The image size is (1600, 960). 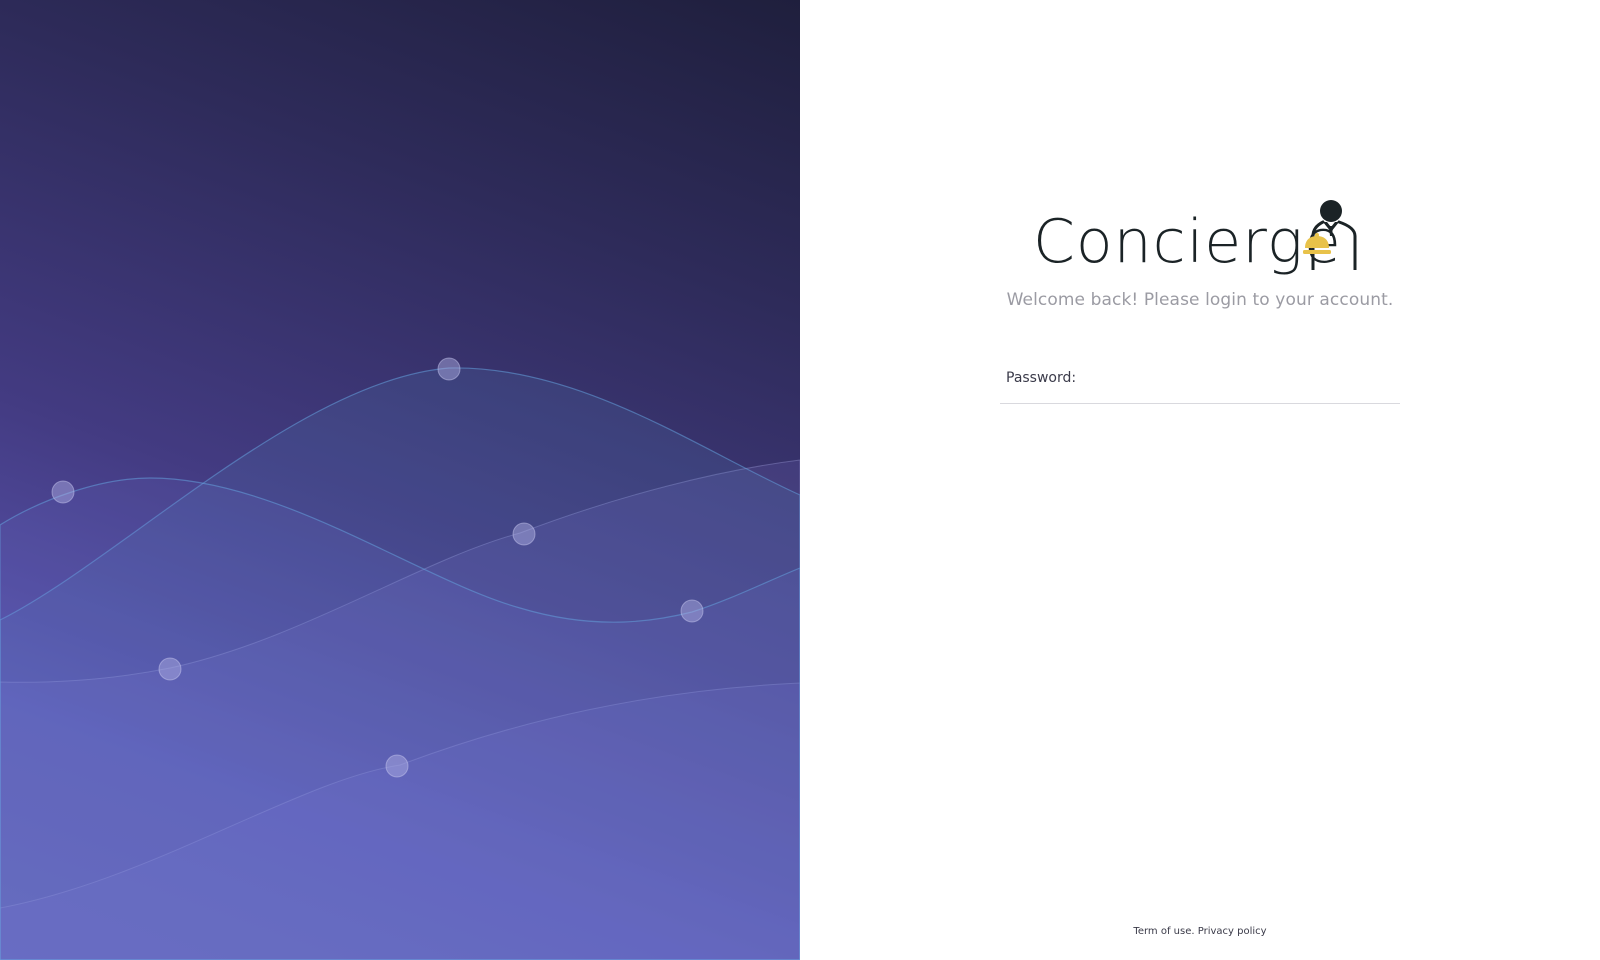 What do you see at coordinates (1330, 235) in the screenshot?
I see `concierge-butler-bell-icon` at bounding box center [1330, 235].